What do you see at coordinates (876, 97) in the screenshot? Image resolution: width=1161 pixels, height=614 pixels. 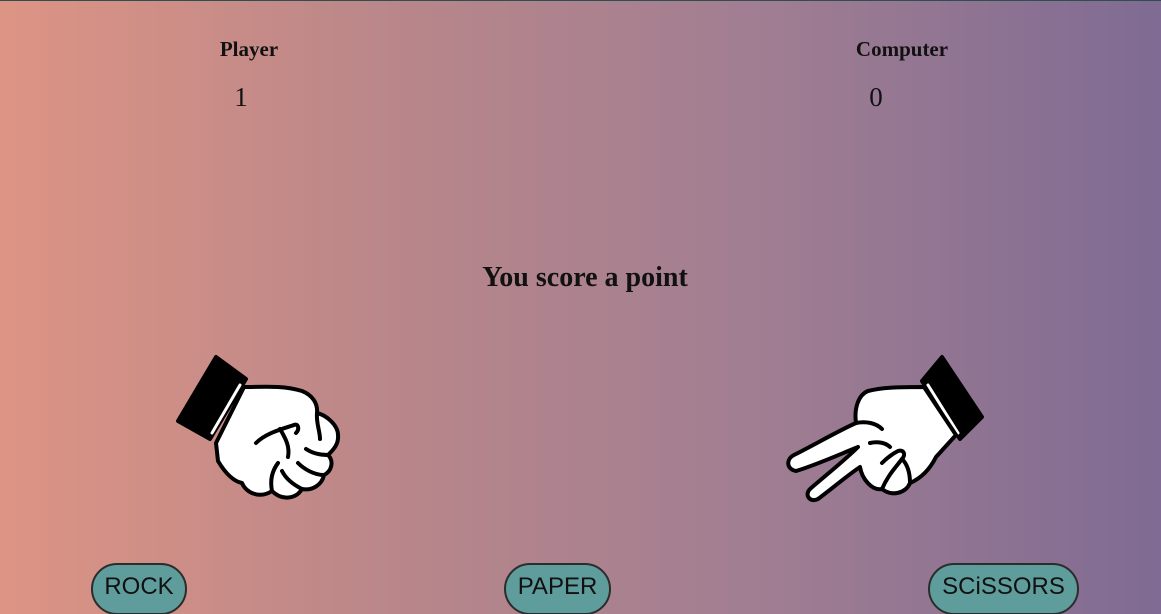 I see `computer-score-value: 0` at bounding box center [876, 97].